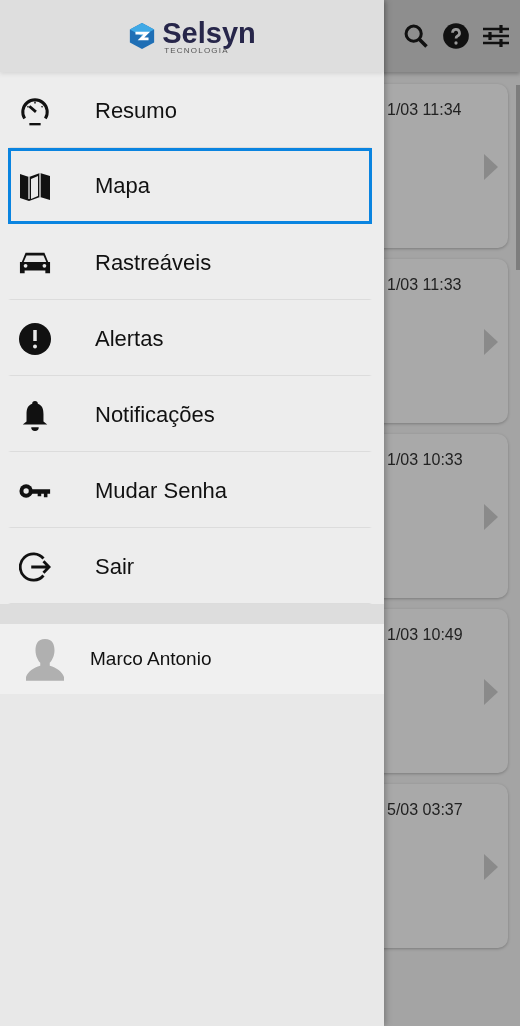 Image resolution: width=520 pixels, height=1026 pixels. What do you see at coordinates (35, 111) in the screenshot?
I see `speedometer-icon` at bounding box center [35, 111].